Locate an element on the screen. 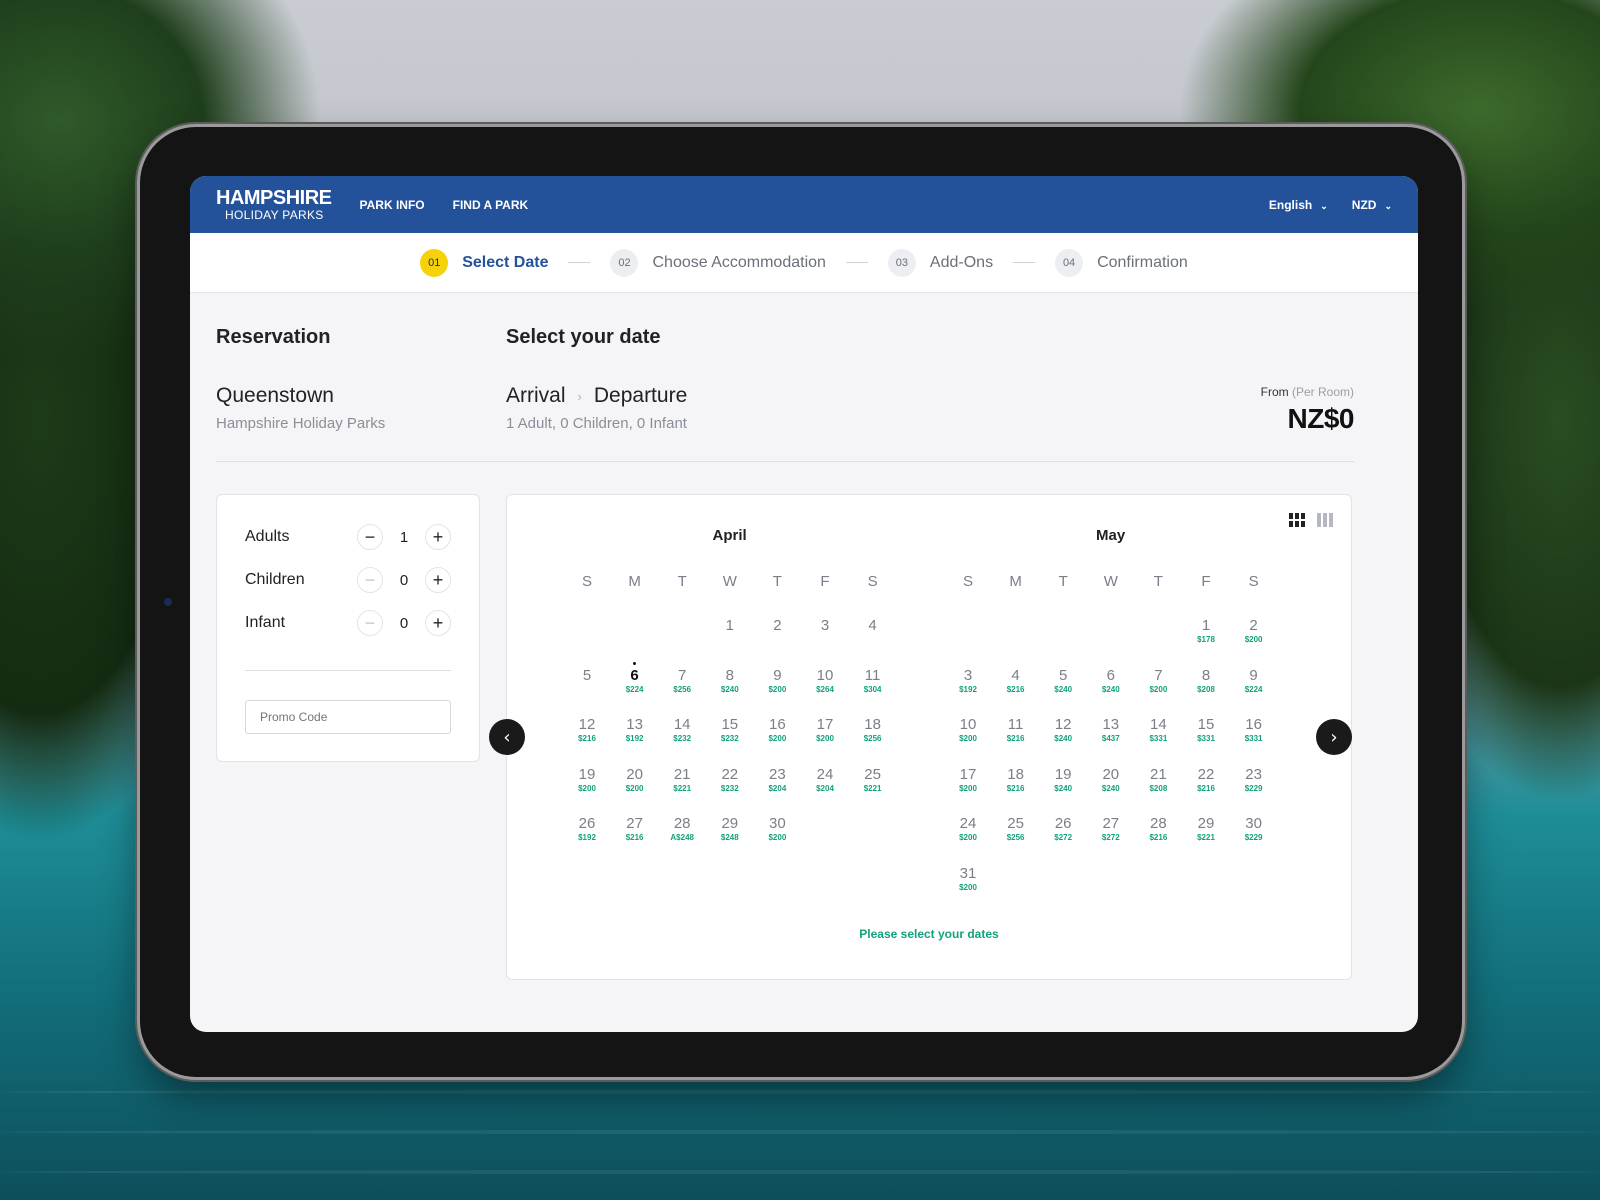  calendar-day: 15 $232 is located at coordinates (730, 730).